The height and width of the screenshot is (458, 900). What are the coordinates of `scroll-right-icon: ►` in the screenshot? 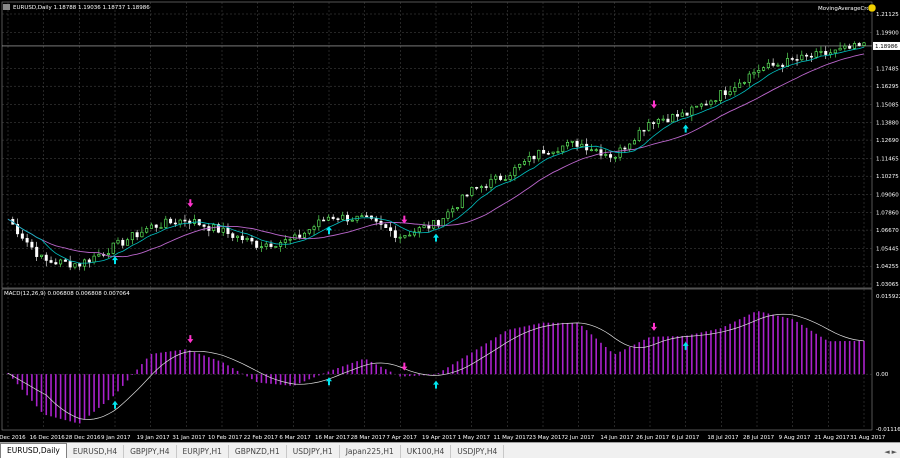 It's located at (894, 452).